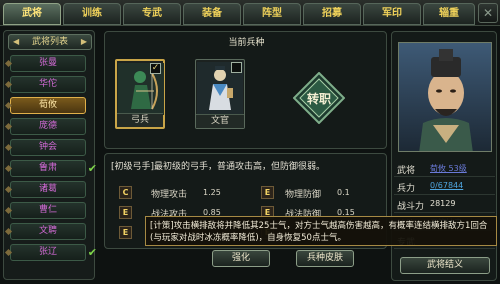 The image size is (500, 284). Describe the element at coordinates (220, 121) in the screenshot. I see `troop-card-label: 文官` at that location.